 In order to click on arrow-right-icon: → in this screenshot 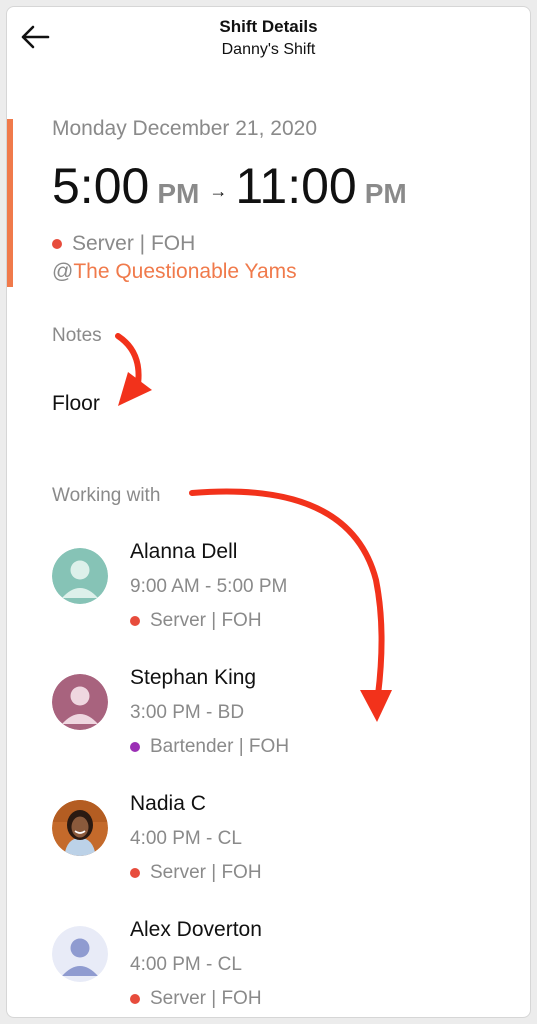, I will do `click(218, 191)`.